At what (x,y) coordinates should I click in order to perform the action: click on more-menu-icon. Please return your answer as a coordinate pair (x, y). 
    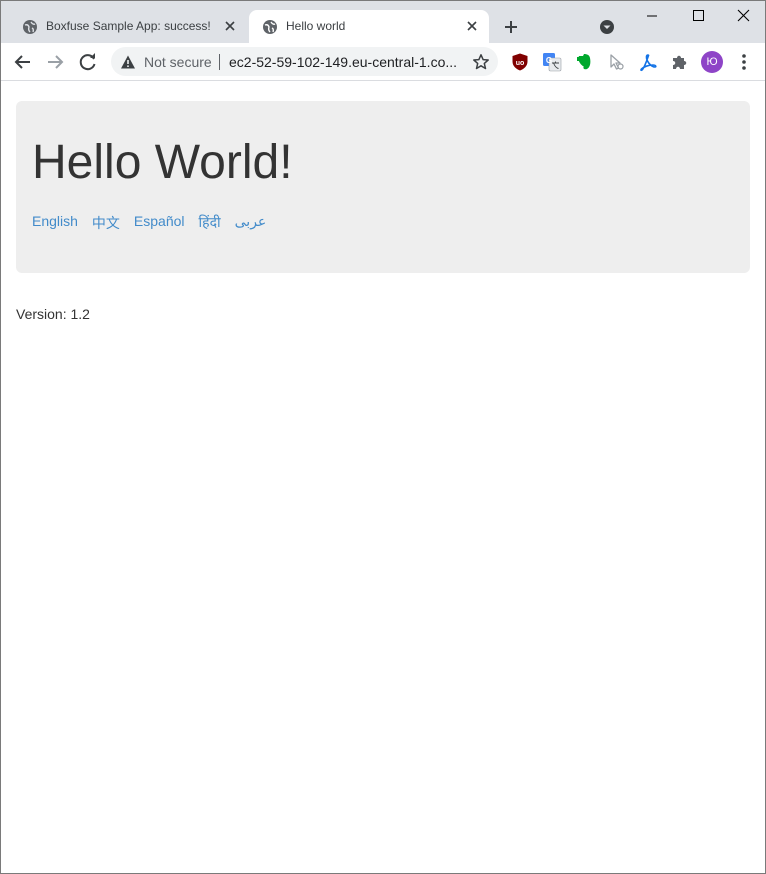
    Looking at the image, I should click on (744, 62).